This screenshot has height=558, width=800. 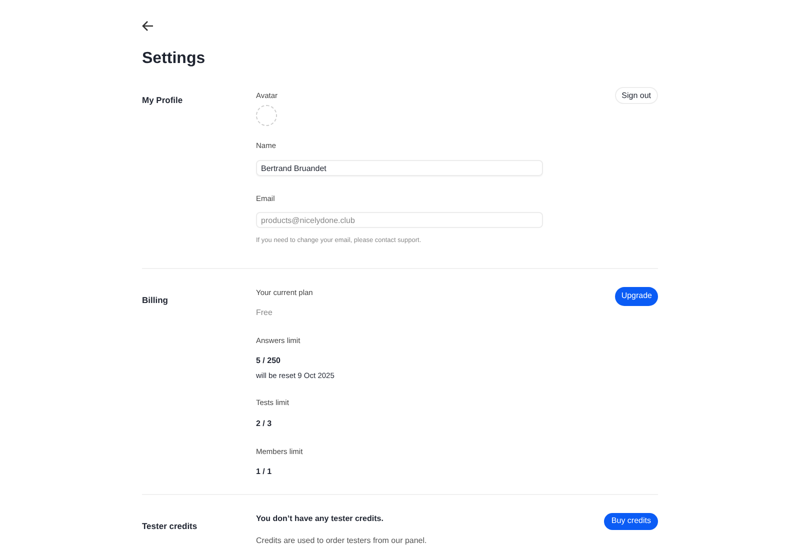 I want to click on section-heading: My Profile, so click(x=162, y=100).